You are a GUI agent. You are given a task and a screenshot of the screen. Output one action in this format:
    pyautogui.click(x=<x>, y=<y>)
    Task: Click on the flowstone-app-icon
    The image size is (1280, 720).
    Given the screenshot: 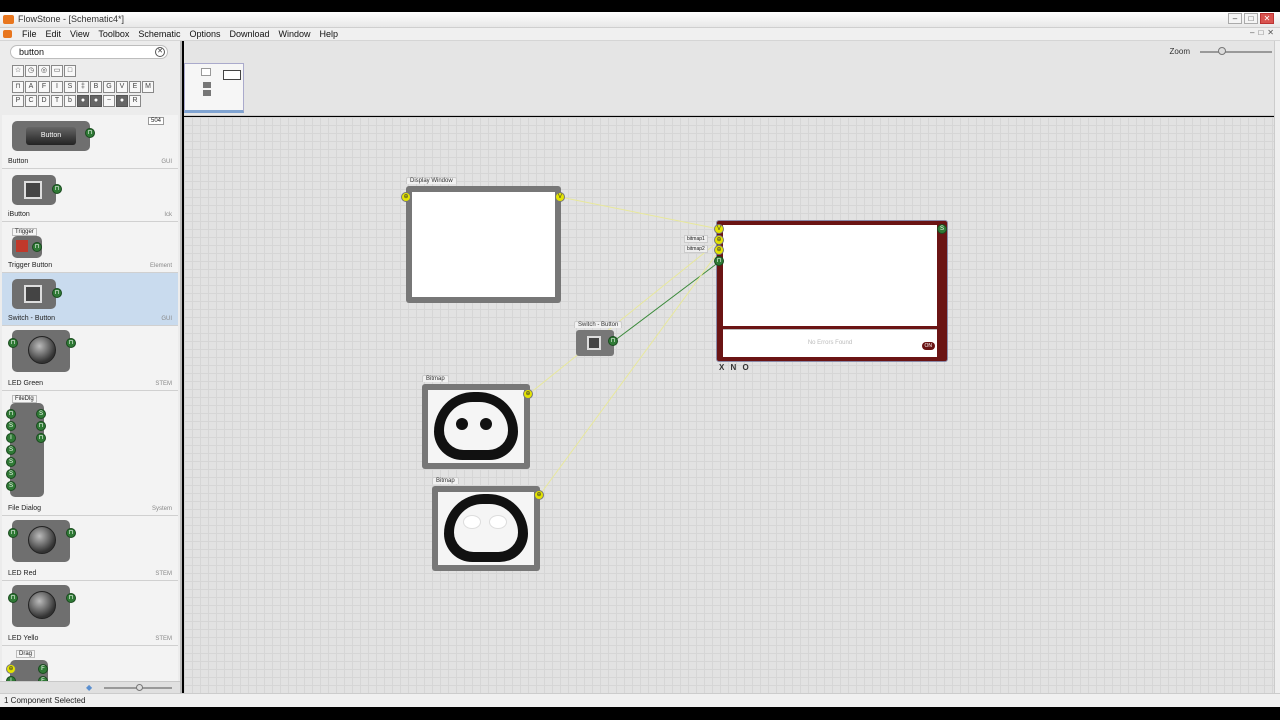 What is the action you would take?
    pyautogui.click(x=8, y=19)
    